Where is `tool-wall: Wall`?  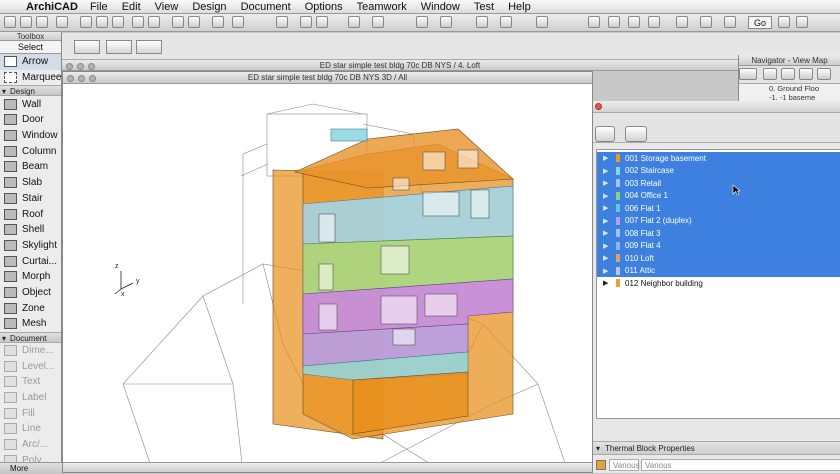
tool-wall: Wall is located at coordinates (30, 104).